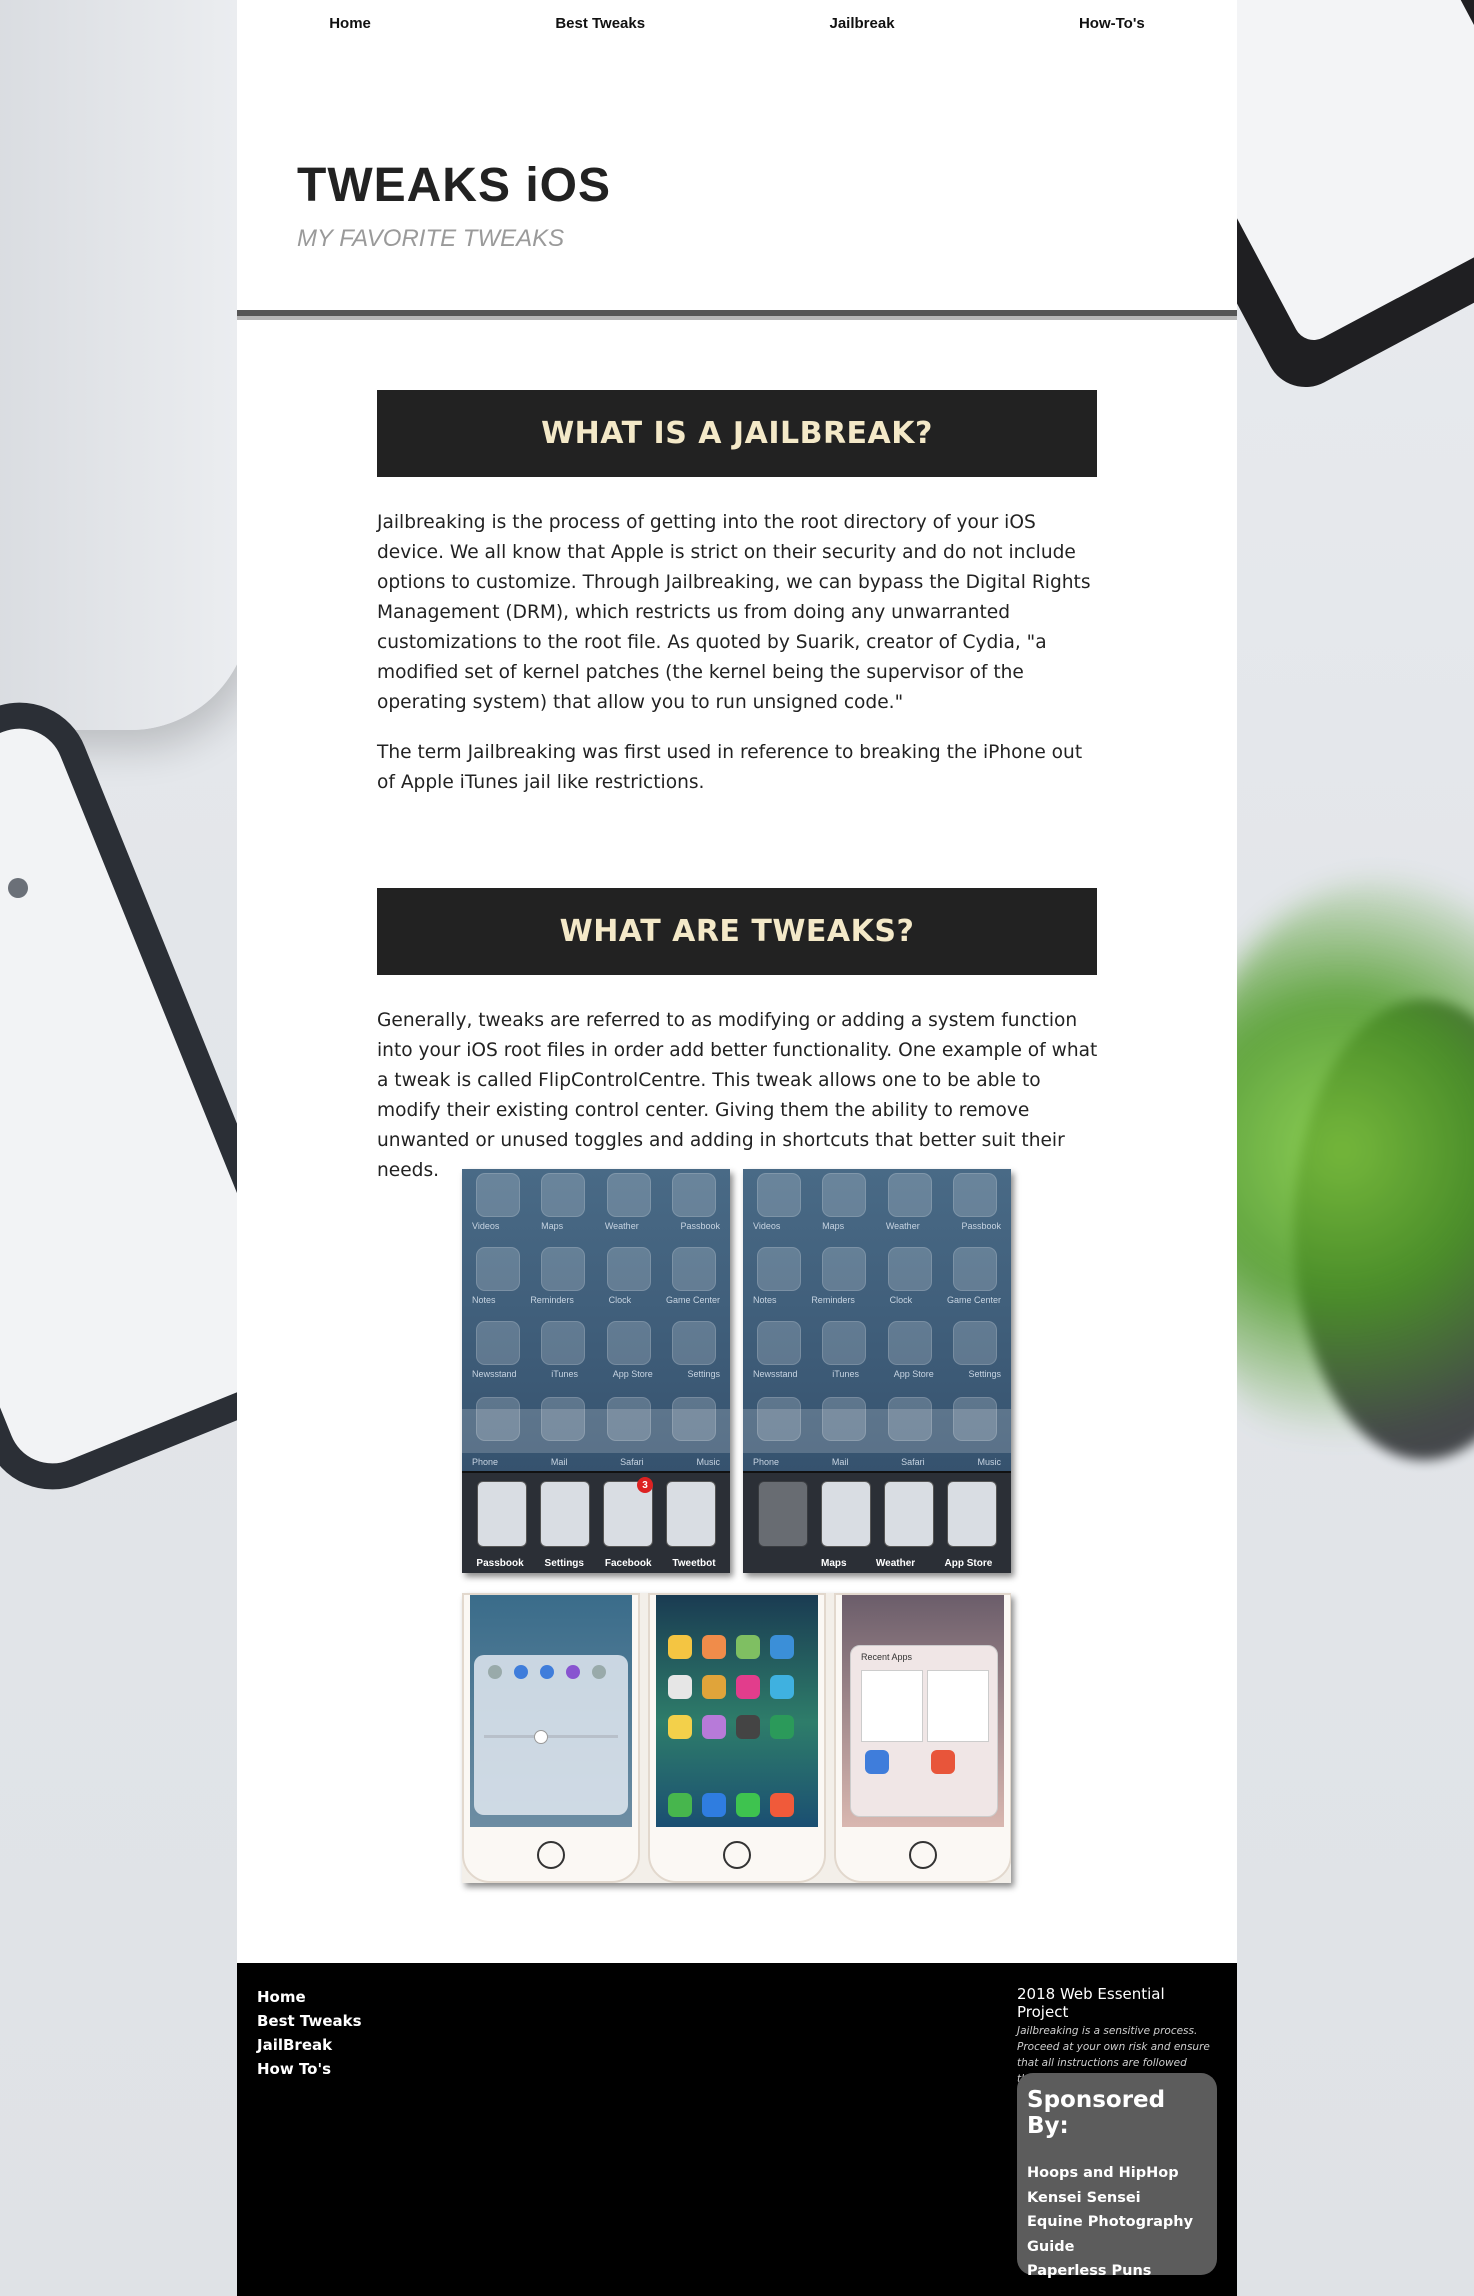 The width and height of the screenshot is (1474, 2296). Describe the element at coordinates (18, 888) in the screenshot. I see `phone-camera-decoration` at that location.